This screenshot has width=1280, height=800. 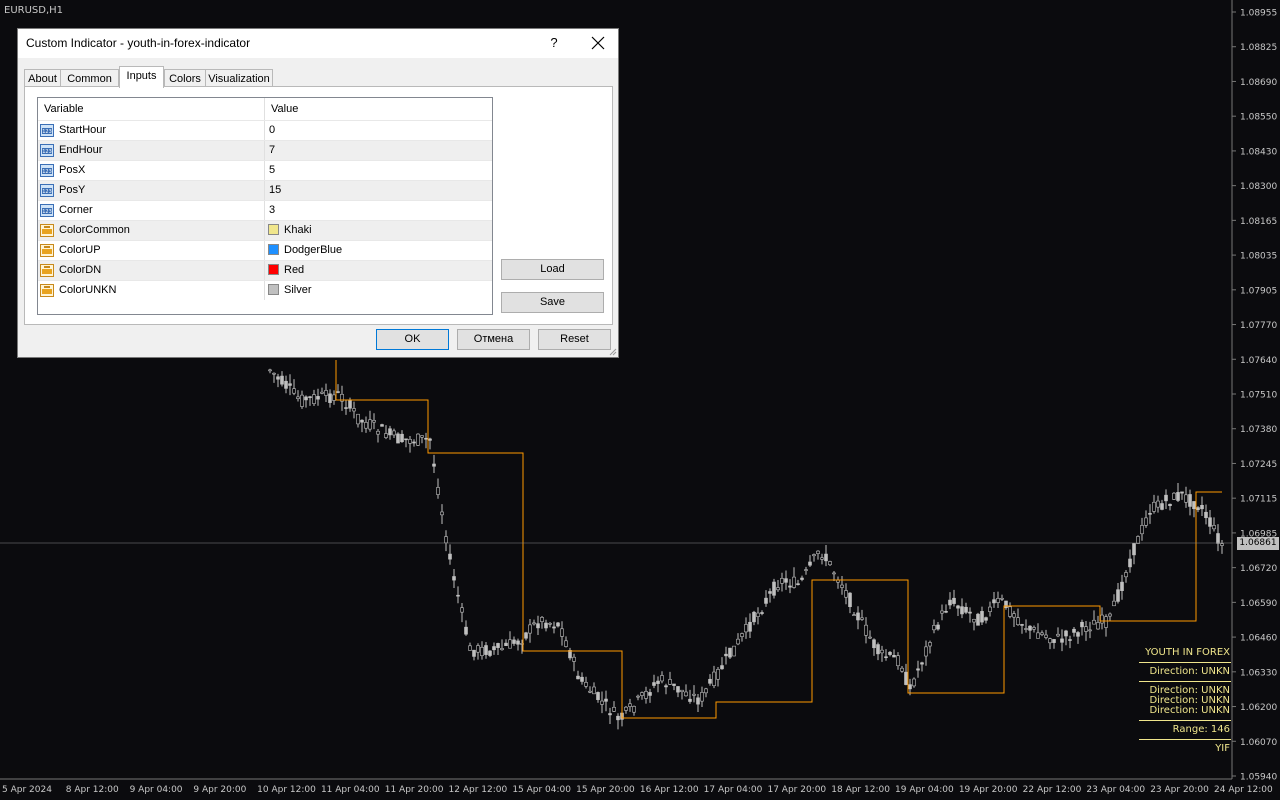 What do you see at coordinates (272, 150) in the screenshot?
I see `input-value: 7` at bounding box center [272, 150].